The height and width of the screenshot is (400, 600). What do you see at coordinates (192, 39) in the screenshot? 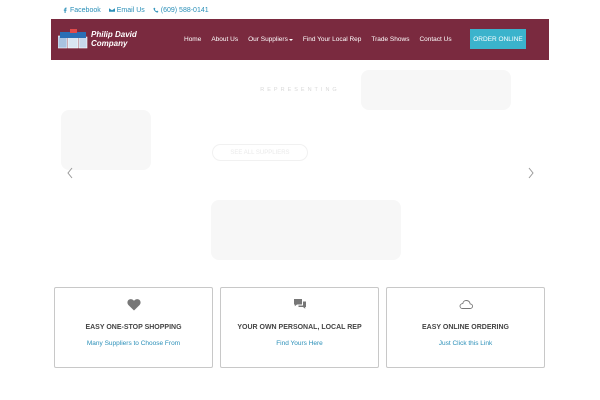
I see `nav-home: Home` at bounding box center [192, 39].